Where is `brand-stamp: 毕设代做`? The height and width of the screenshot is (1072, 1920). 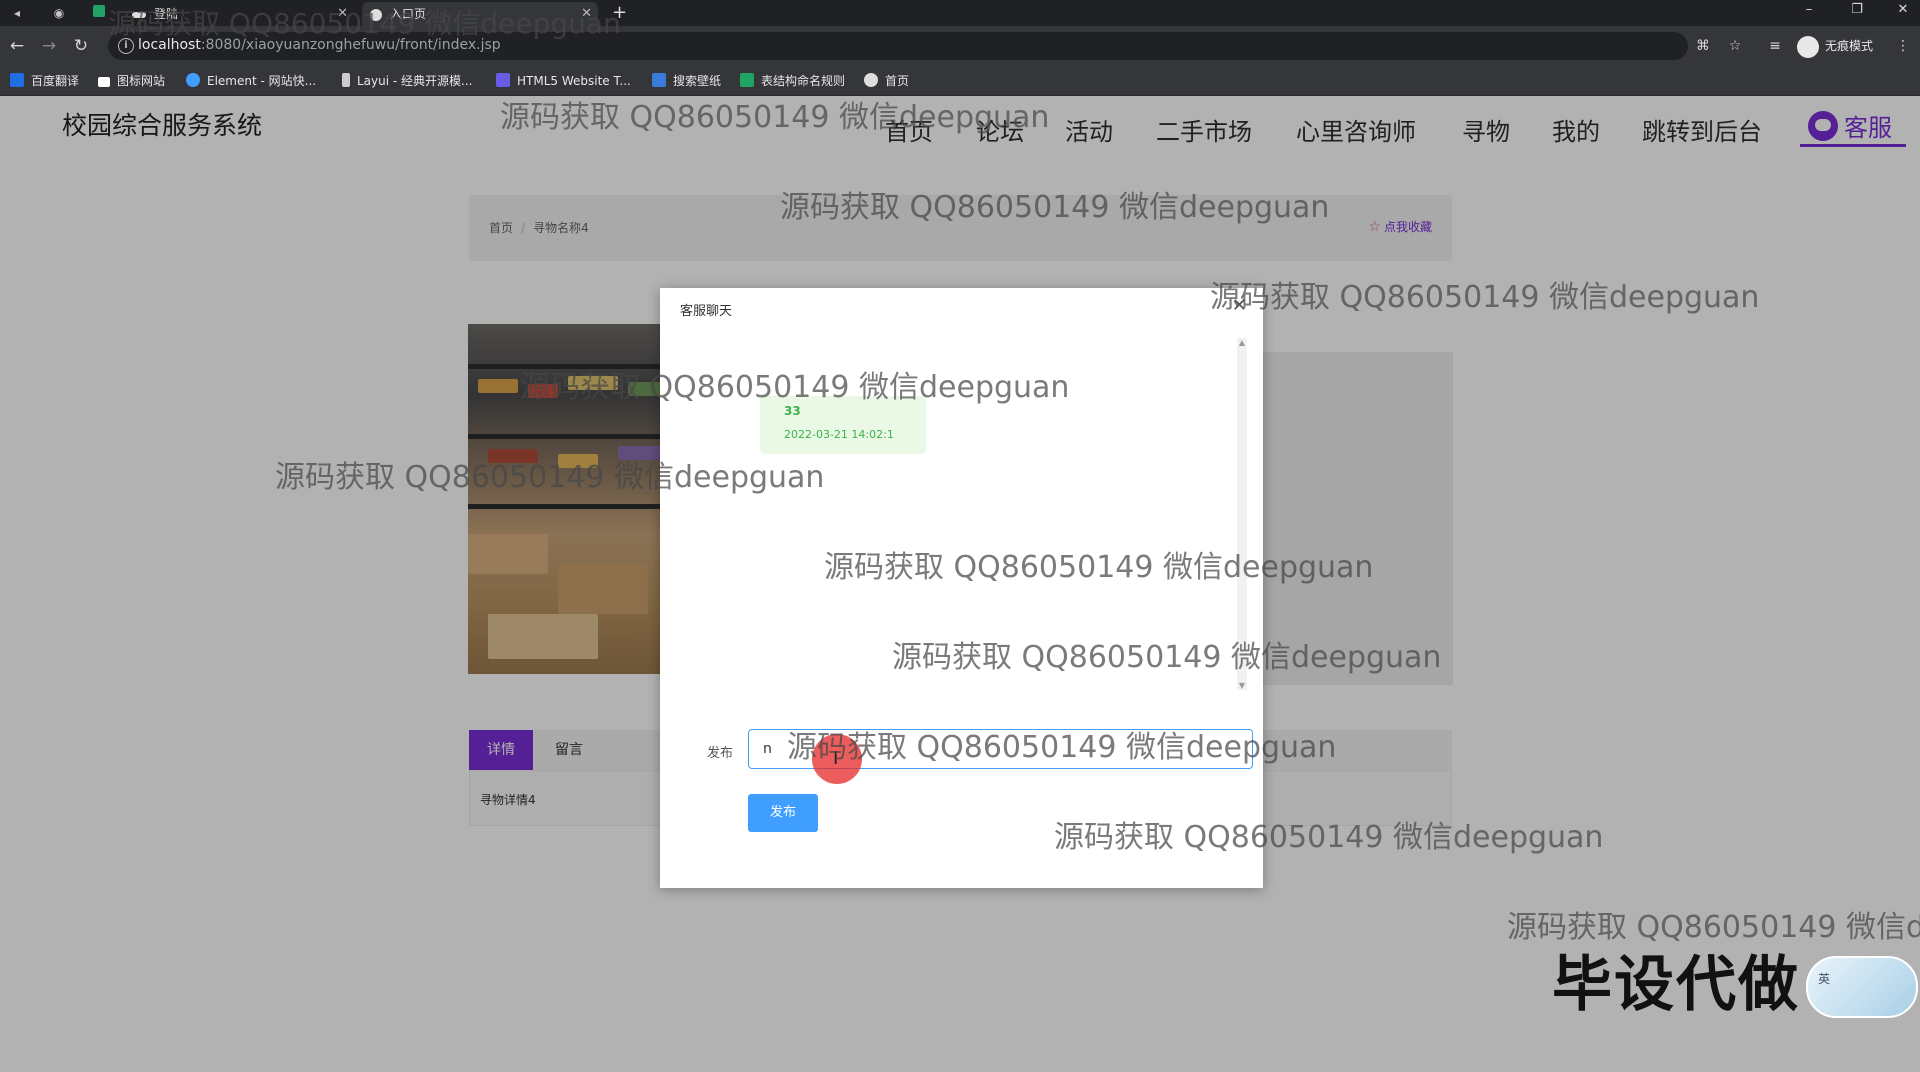 brand-stamp: 毕设代做 is located at coordinates (1676, 985).